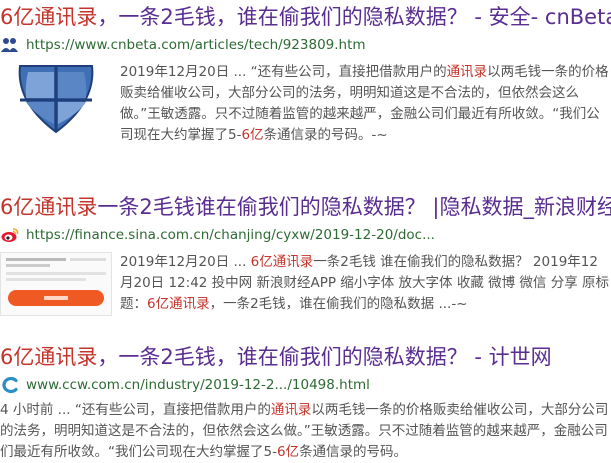 The image size is (611, 463). I want to click on title-text: ，一条2毛钱，谁在偷我们的隐私数据？ - 计世网, so click(324, 357).